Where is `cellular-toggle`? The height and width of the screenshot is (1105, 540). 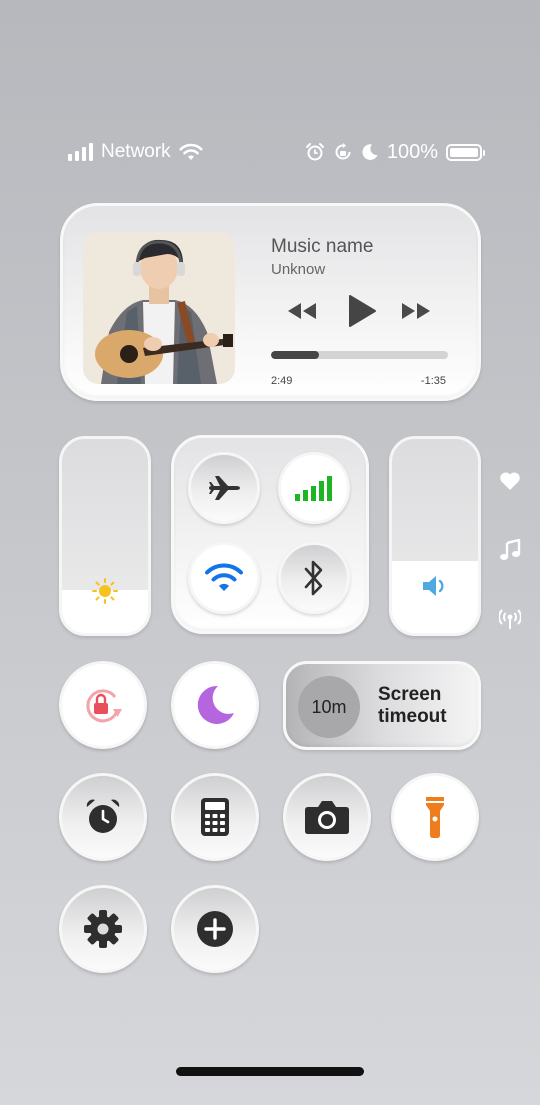
cellular-toggle is located at coordinates (314, 488).